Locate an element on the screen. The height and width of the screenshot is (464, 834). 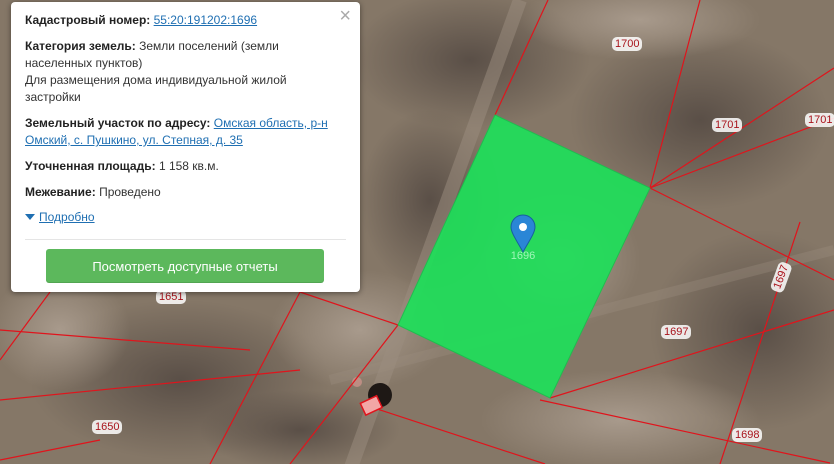
close-icon: × is located at coordinates (345, 16).